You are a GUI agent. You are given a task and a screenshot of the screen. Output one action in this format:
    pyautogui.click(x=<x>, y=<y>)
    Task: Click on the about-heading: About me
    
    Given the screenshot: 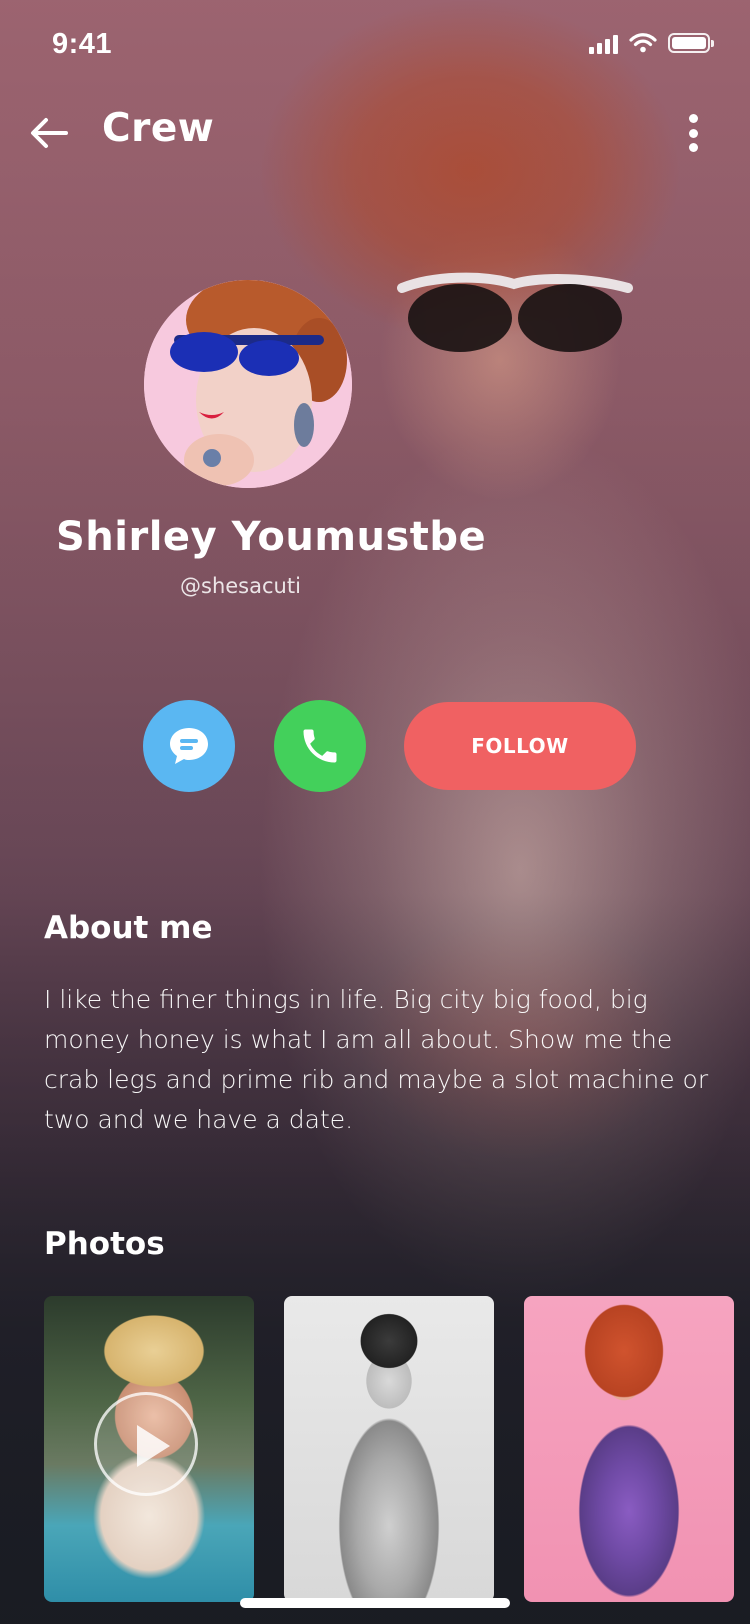 What is the action you would take?
    pyautogui.click(x=128, y=928)
    